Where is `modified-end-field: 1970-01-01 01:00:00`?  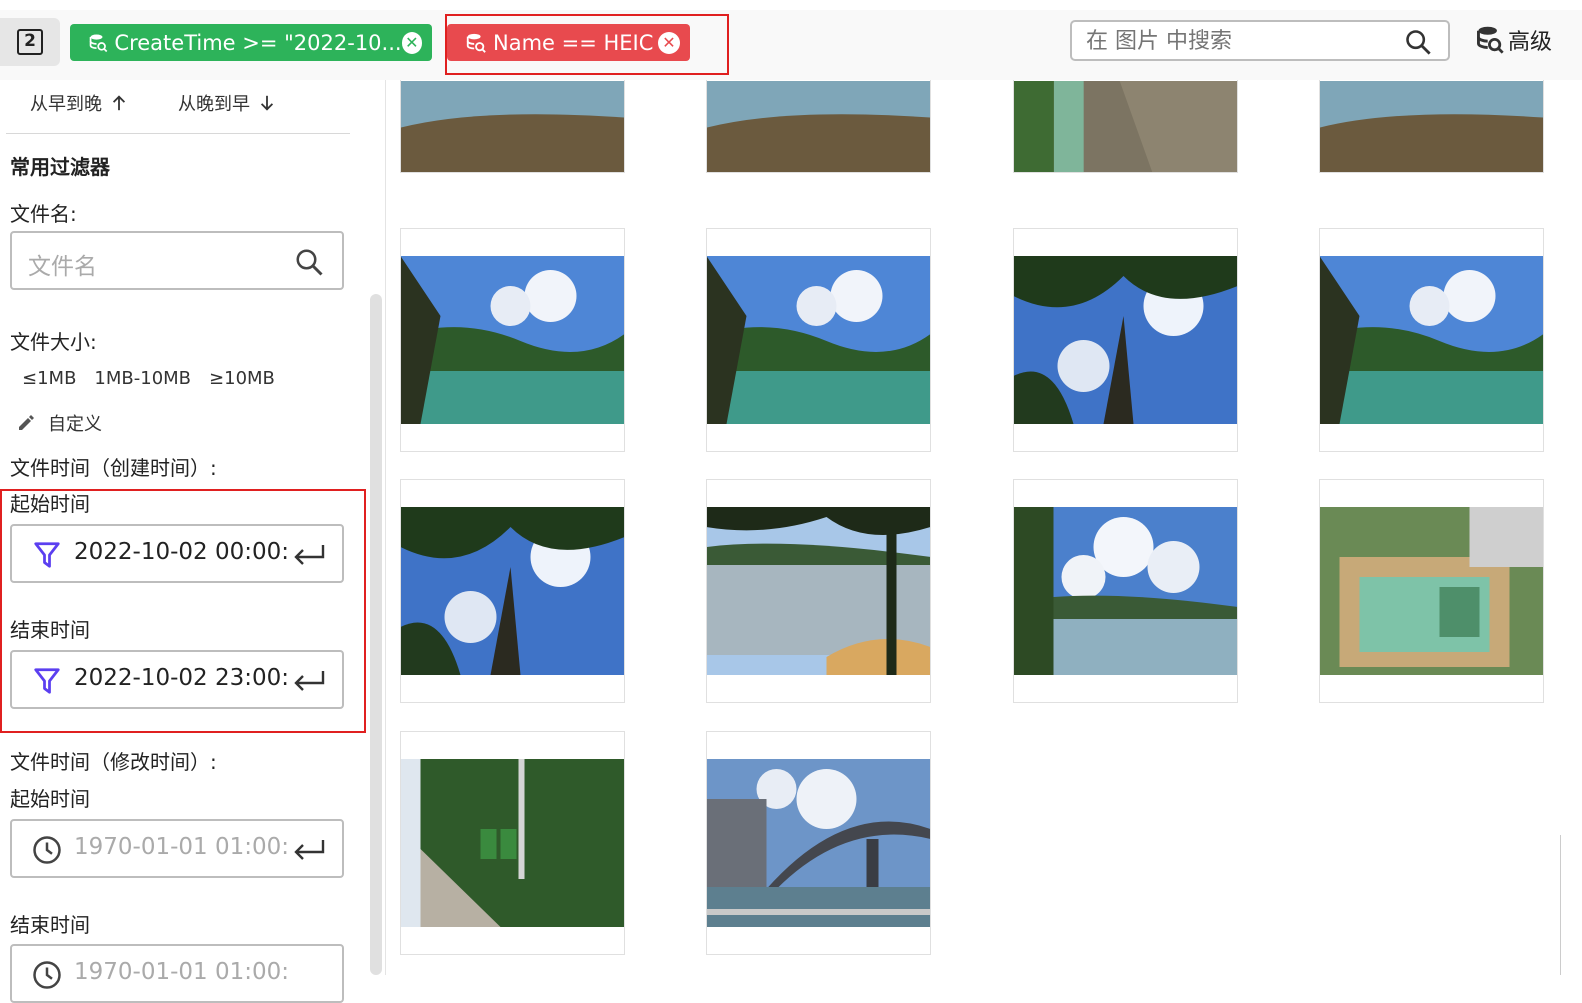
modified-end-field: 1970-01-01 01:00:00 is located at coordinates (177, 973).